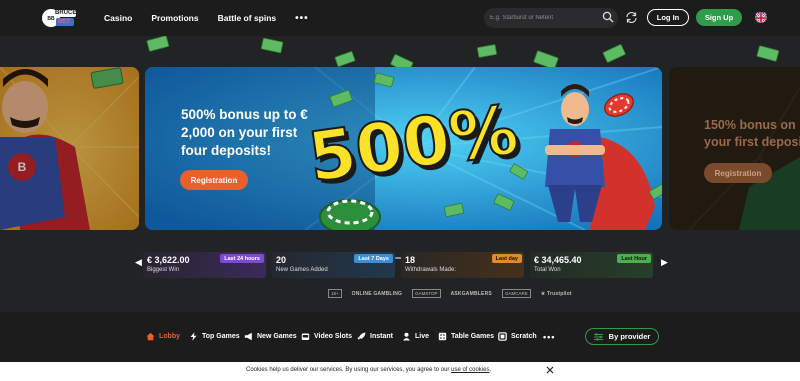  I want to click on stat-value: 20, so click(281, 260).